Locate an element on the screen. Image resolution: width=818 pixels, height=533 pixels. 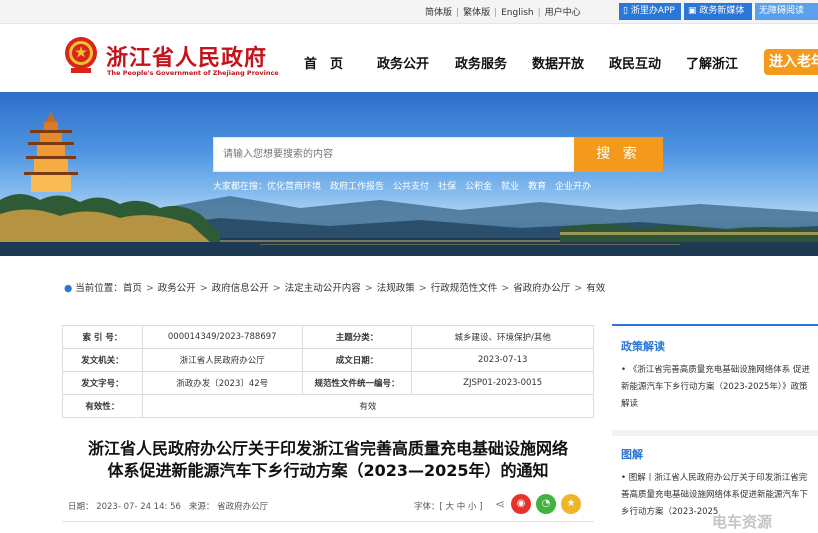
hot-term: 企业开办 is located at coordinates (573, 187).